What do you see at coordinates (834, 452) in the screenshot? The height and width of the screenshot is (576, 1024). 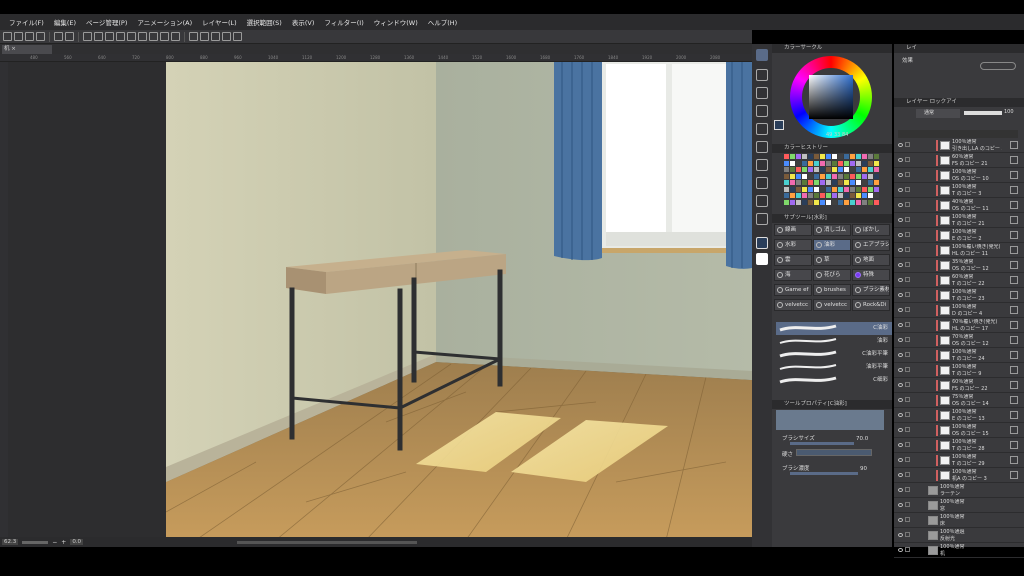 I see `hardness-slider` at bounding box center [834, 452].